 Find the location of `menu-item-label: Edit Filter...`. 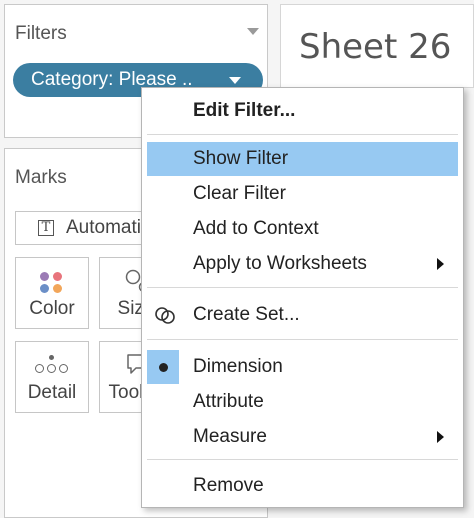

menu-item-label: Edit Filter... is located at coordinates (244, 110).